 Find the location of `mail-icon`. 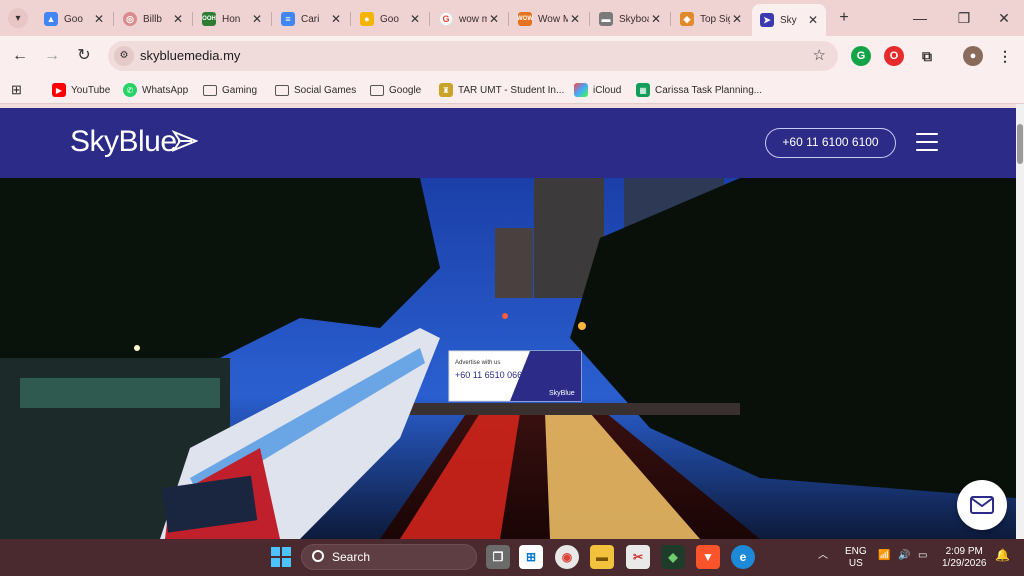

mail-icon is located at coordinates (982, 505).